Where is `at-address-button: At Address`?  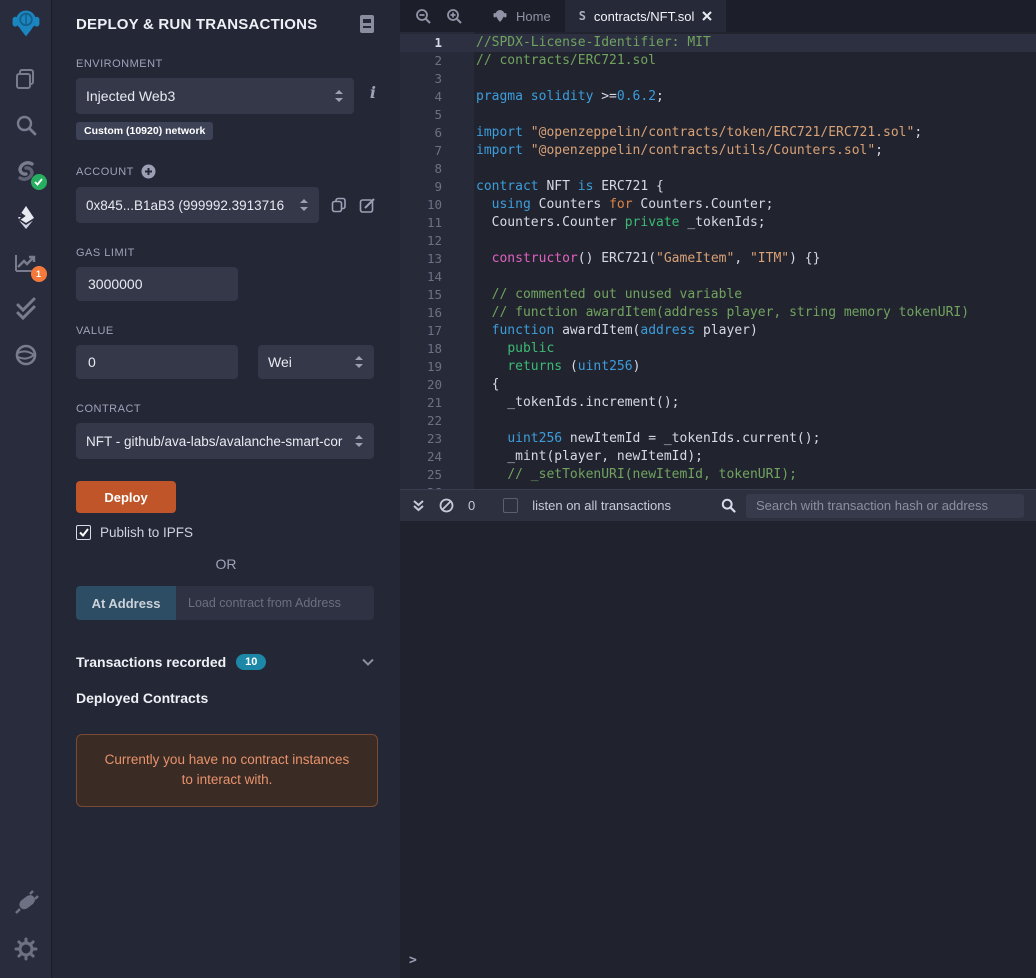 at-address-button: At Address is located at coordinates (126, 603).